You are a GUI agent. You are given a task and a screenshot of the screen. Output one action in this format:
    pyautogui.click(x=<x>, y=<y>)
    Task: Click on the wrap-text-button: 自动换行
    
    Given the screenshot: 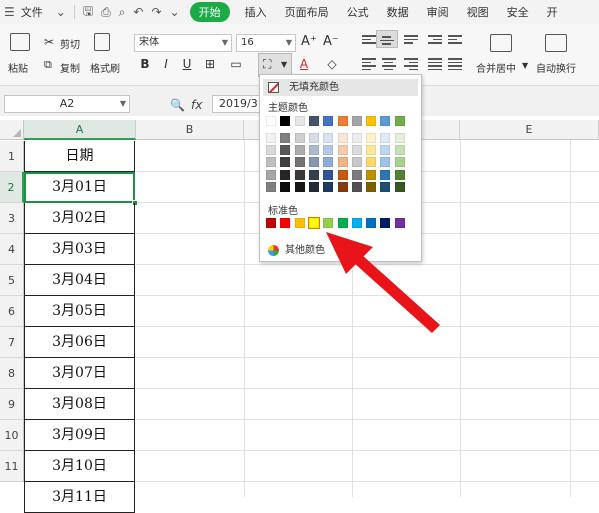 What is the action you would take?
    pyautogui.click(x=556, y=67)
    